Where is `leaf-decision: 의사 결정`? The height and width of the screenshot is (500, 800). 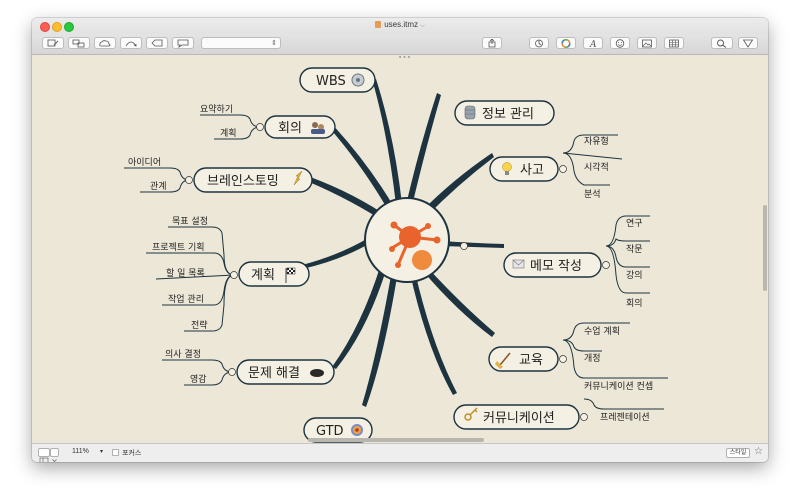 leaf-decision: 의사 결정 is located at coordinates (183, 354).